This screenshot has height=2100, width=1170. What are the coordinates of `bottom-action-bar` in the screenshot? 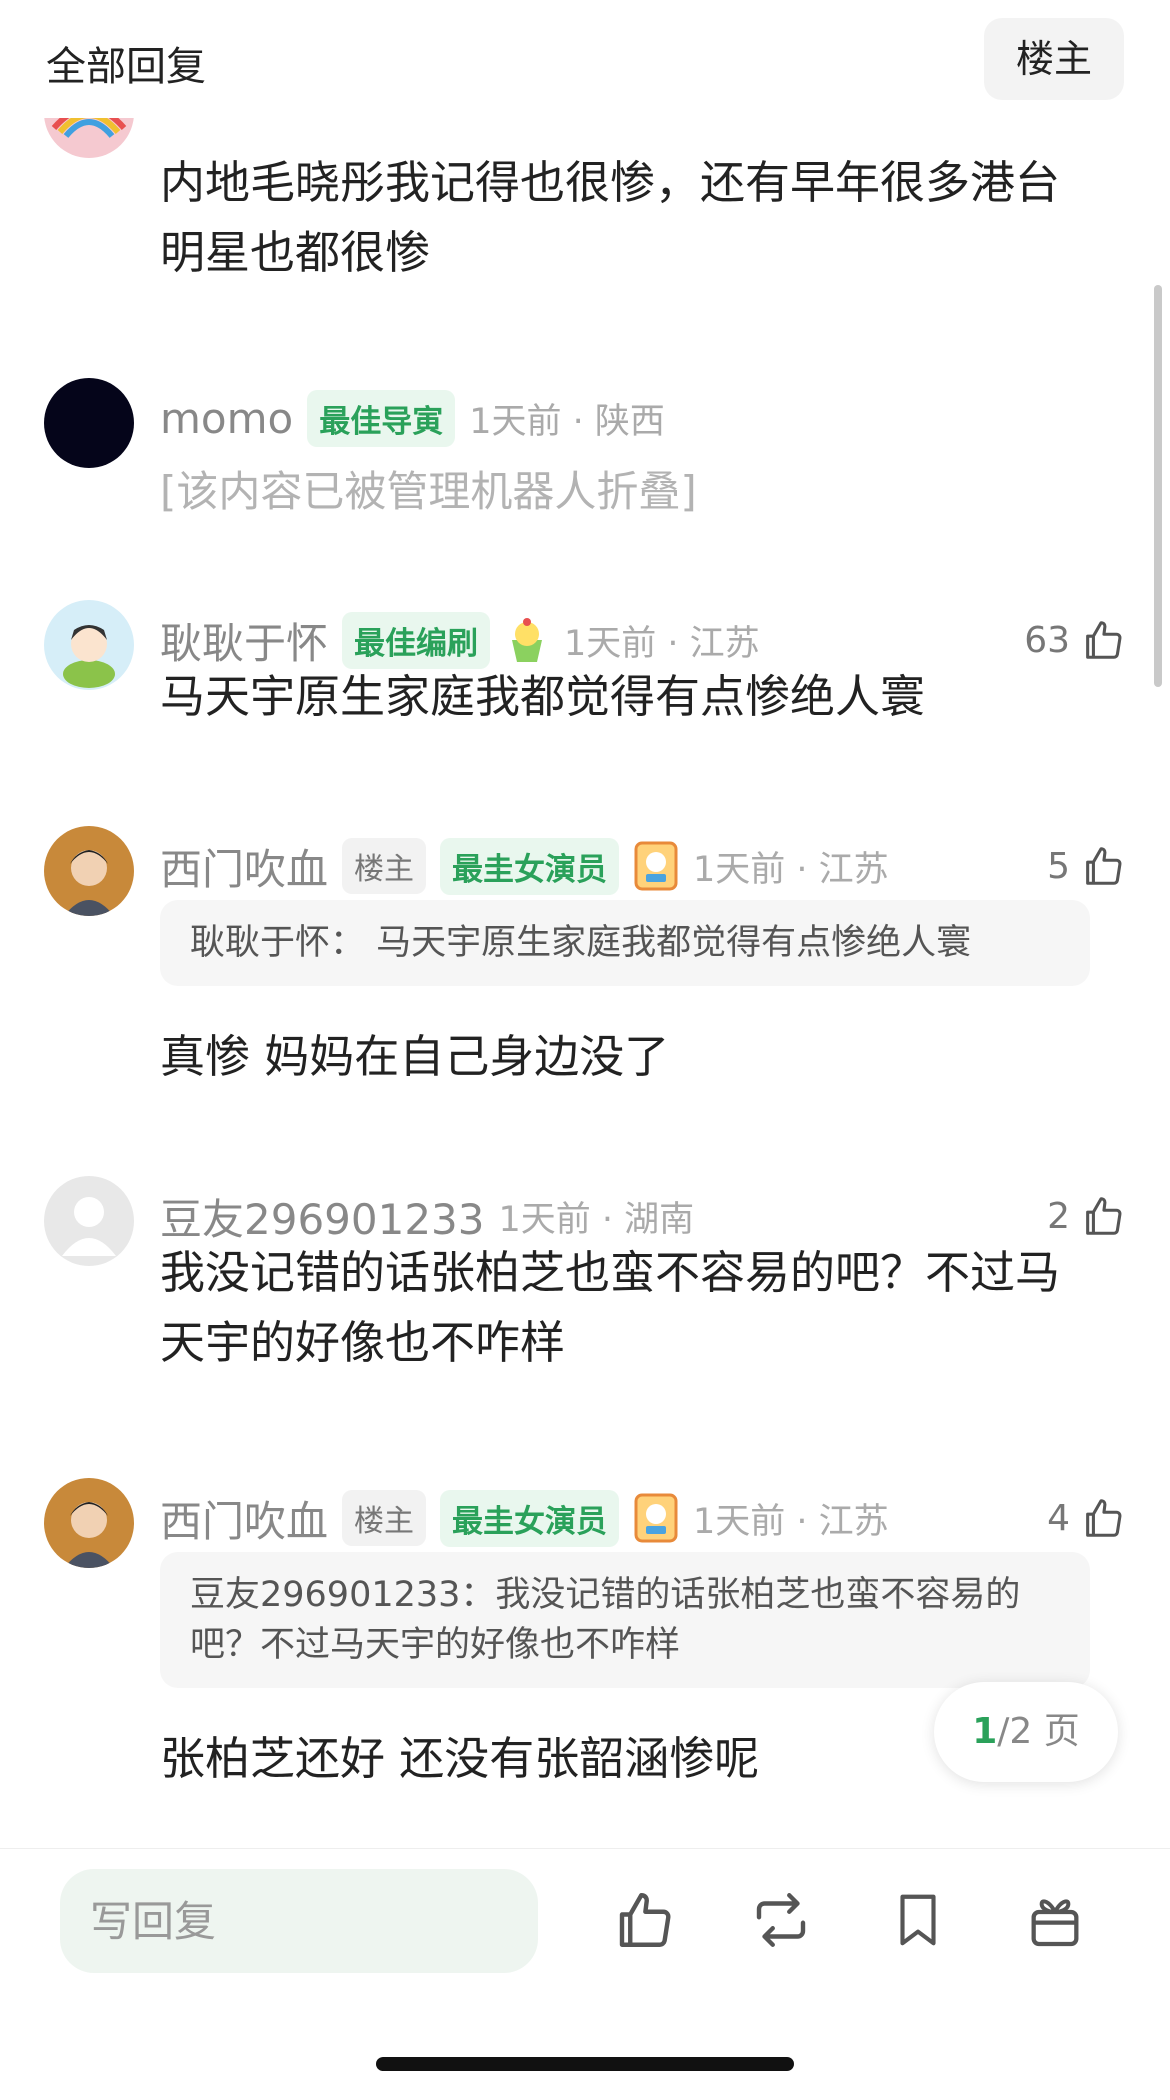 It's located at (585, 1974).